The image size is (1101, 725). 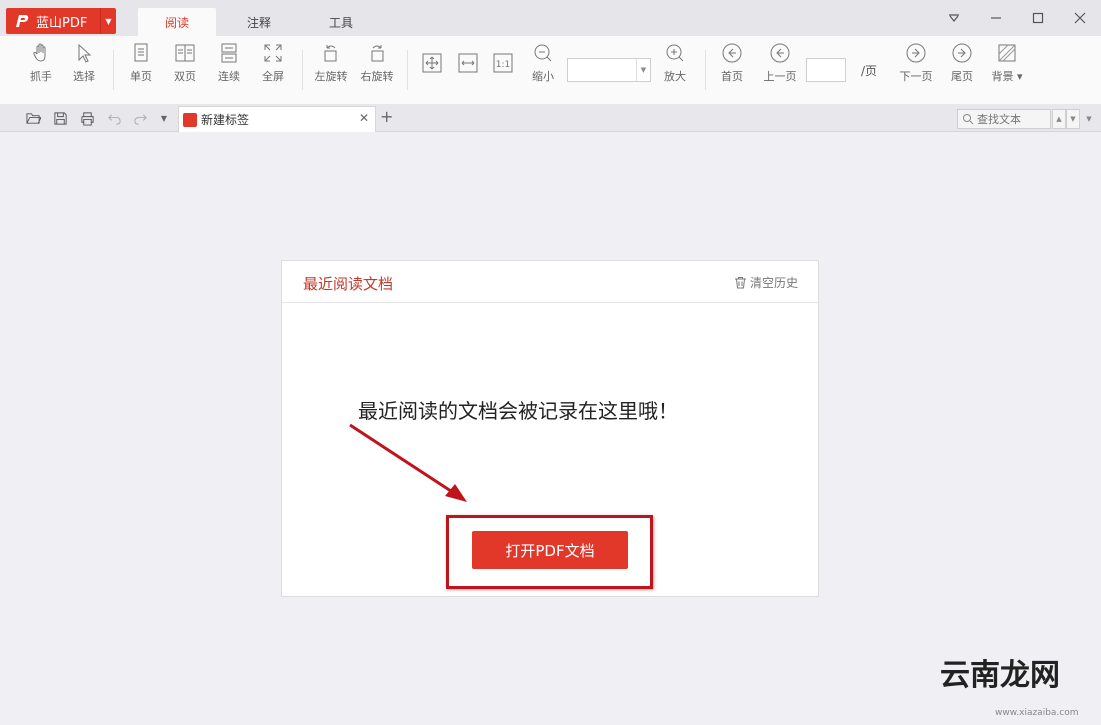 What do you see at coordinates (643, 70) in the screenshot?
I see `chevron-down-icon: ▼` at bounding box center [643, 70].